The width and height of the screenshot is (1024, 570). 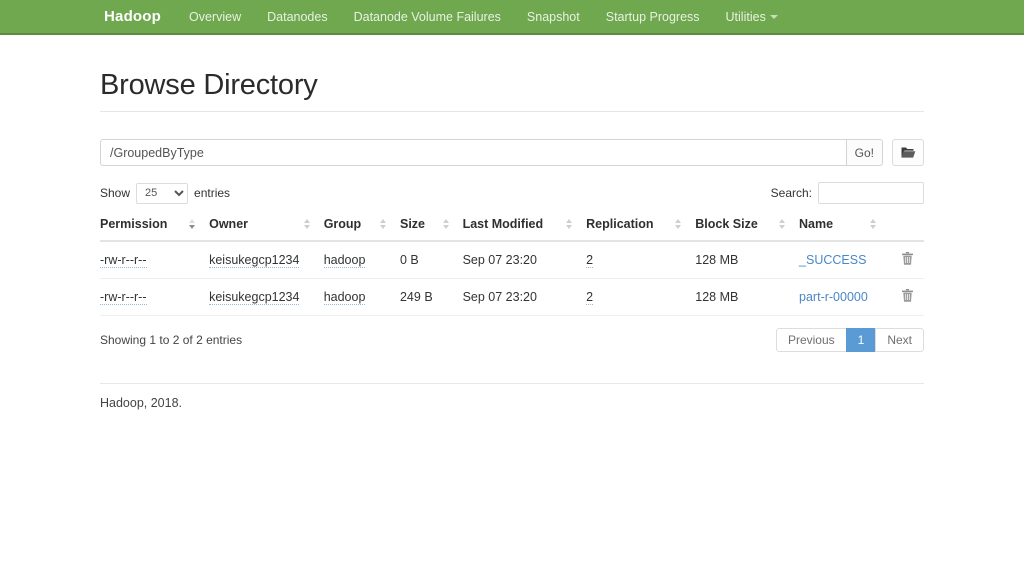 What do you see at coordinates (171, 340) in the screenshot?
I see `table-info: Showing 1 to 2 of 2 entries` at bounding box center [171, 340].